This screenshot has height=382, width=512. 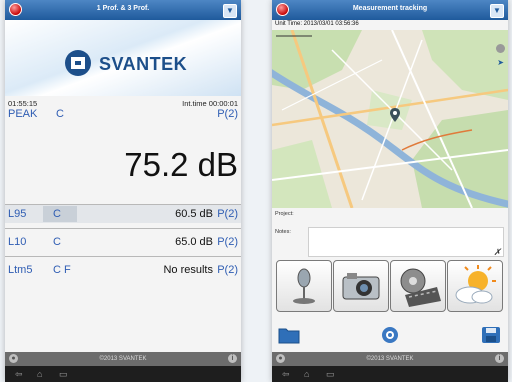 I want to click on save-icon, so click(x=491, y=335).